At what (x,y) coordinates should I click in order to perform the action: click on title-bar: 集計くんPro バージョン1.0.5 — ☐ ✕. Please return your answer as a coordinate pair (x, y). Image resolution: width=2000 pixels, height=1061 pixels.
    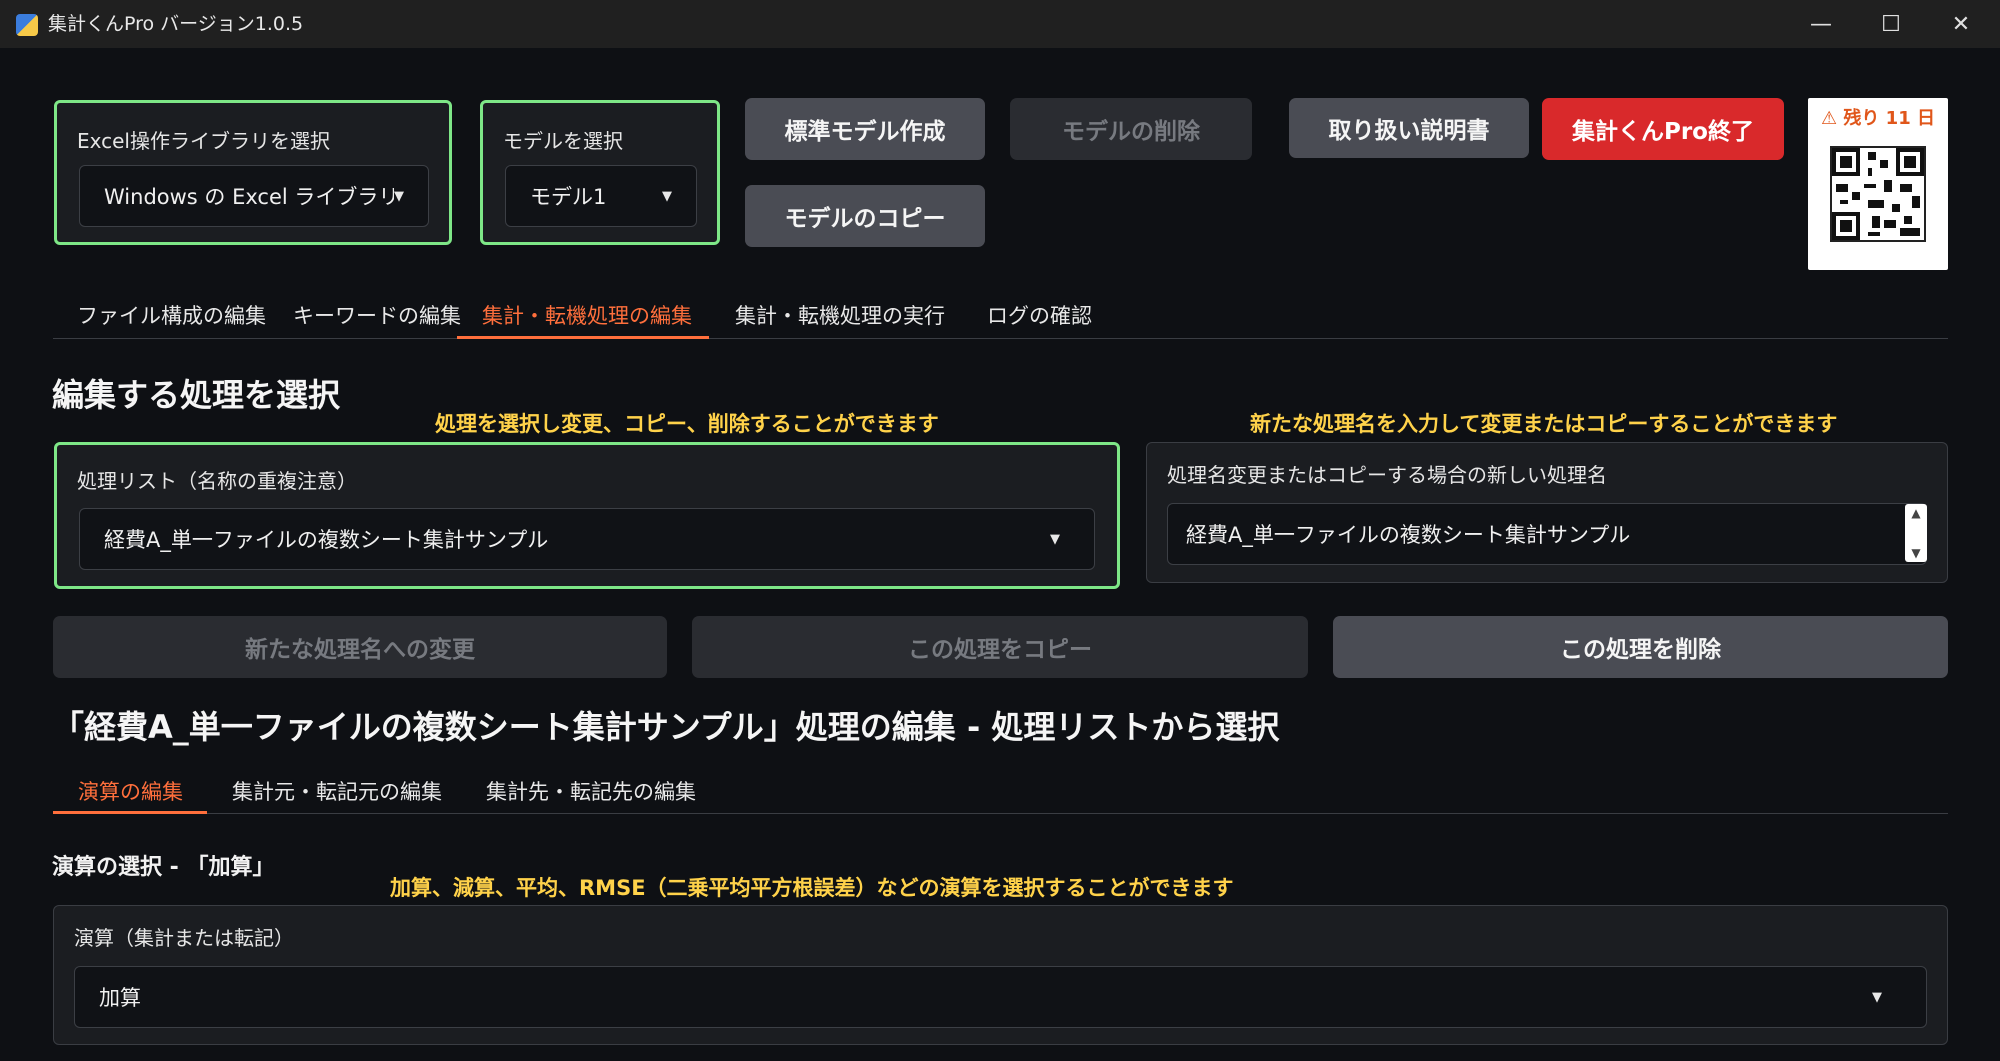
    Looking at the image, I should click on (1000, 24).